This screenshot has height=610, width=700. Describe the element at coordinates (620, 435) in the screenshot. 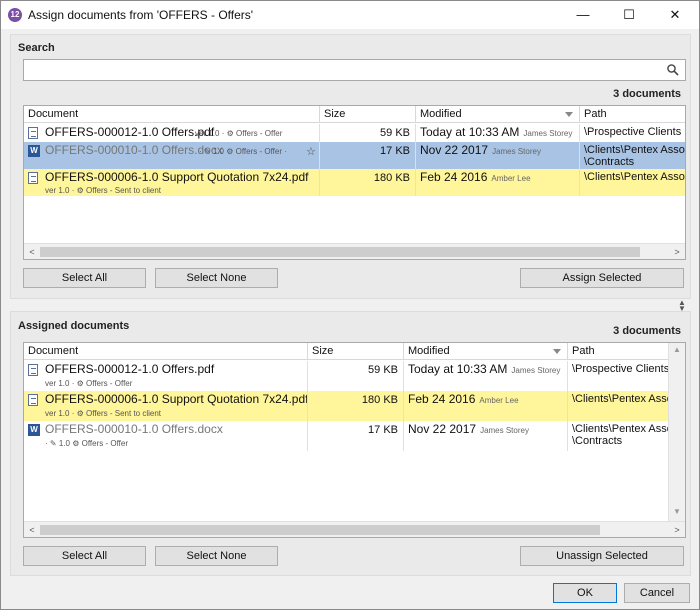

I see `path-cell: \Clients\Pentex Associ\Contracts` at that location.